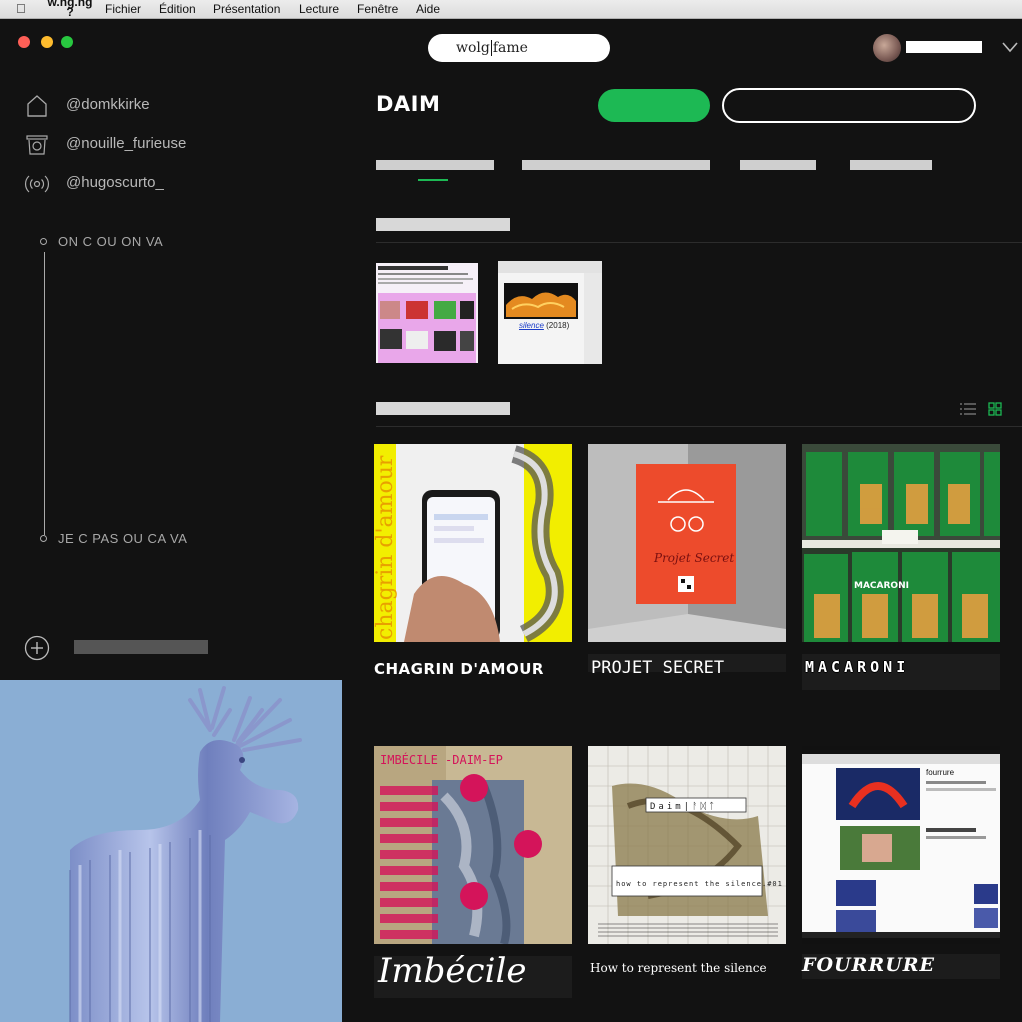  I want to click on menu-lecture: Lecture, so click(319, 9).